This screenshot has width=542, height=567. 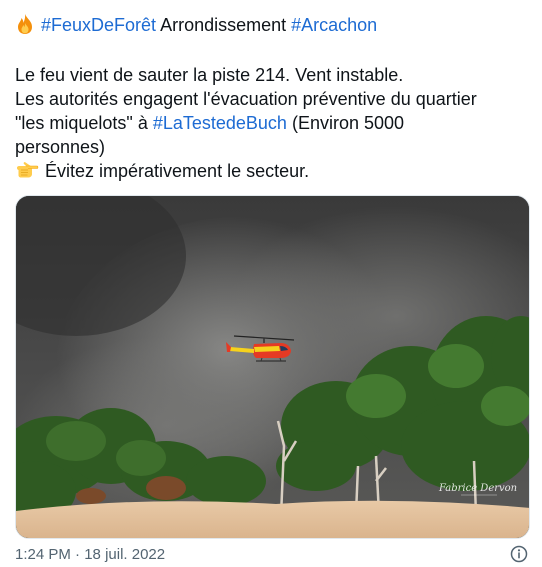 What do you see at coordinates (25, 24) in the screenshot?
I see `fire-icon` at bounding box center [25, 24].